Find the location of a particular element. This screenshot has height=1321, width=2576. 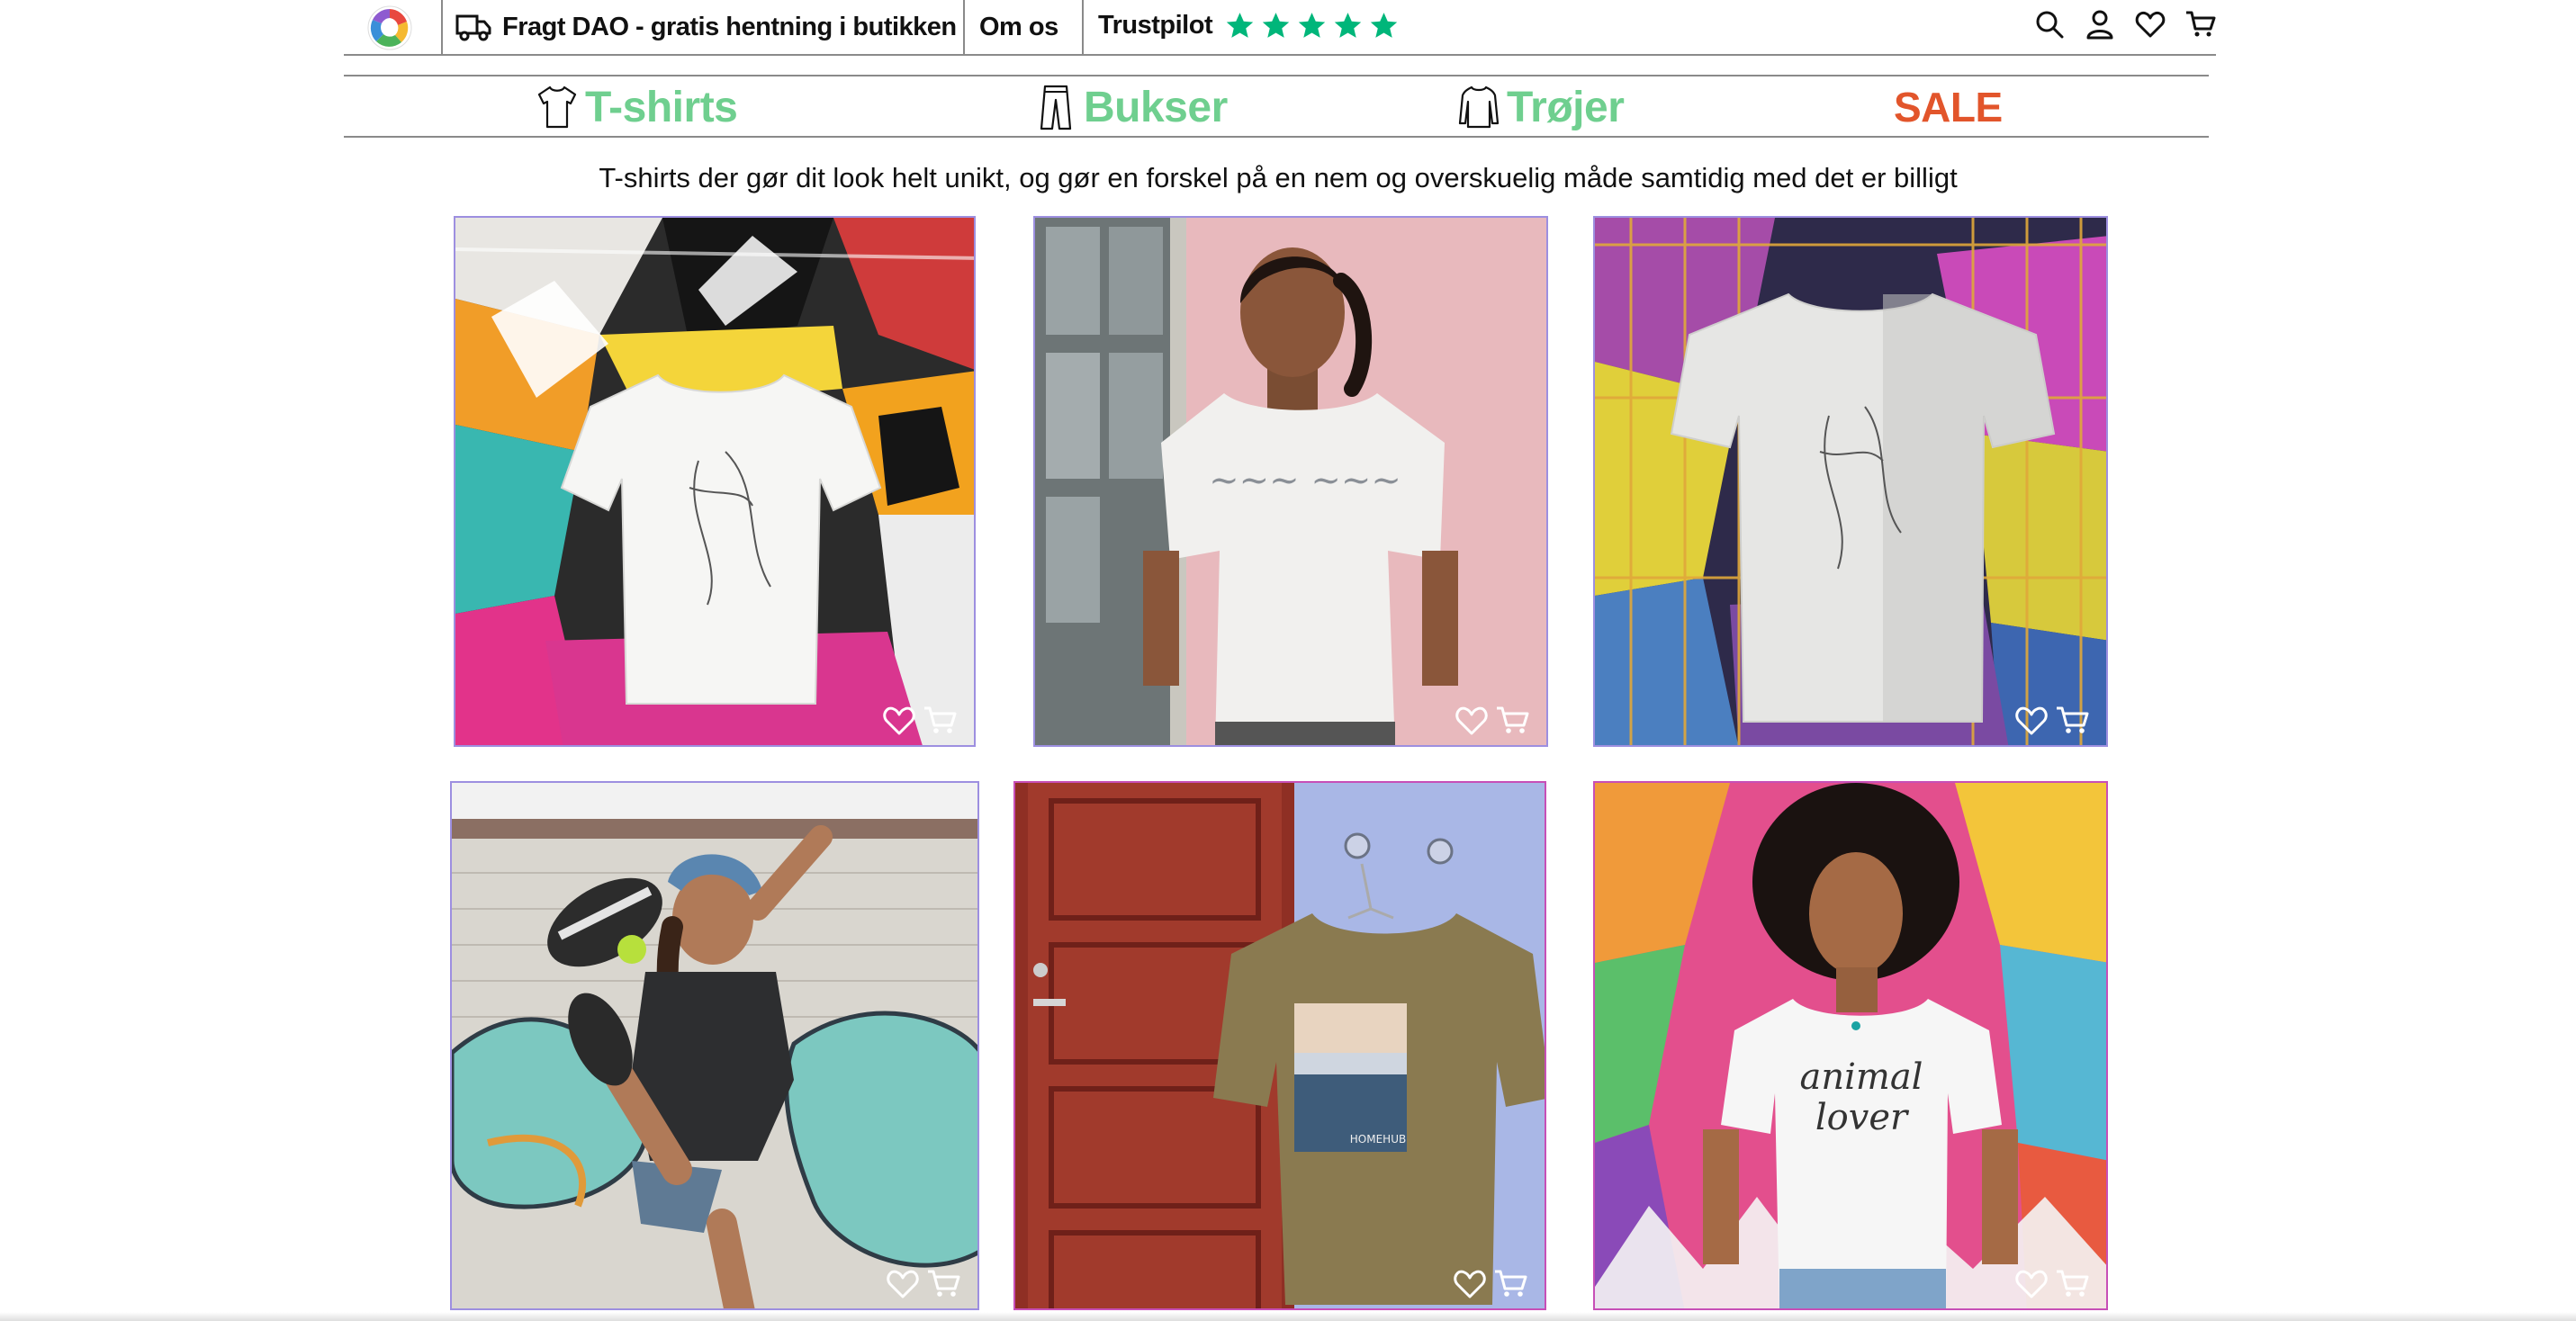

category-label: T-shirts is located at coordinates (661, 107).